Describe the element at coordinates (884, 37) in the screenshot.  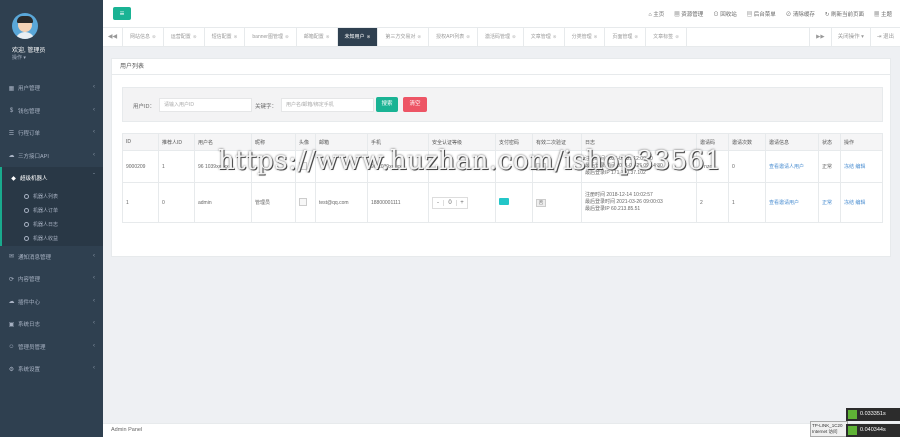
I see `logout-button: ⇥ 退出` at that location.